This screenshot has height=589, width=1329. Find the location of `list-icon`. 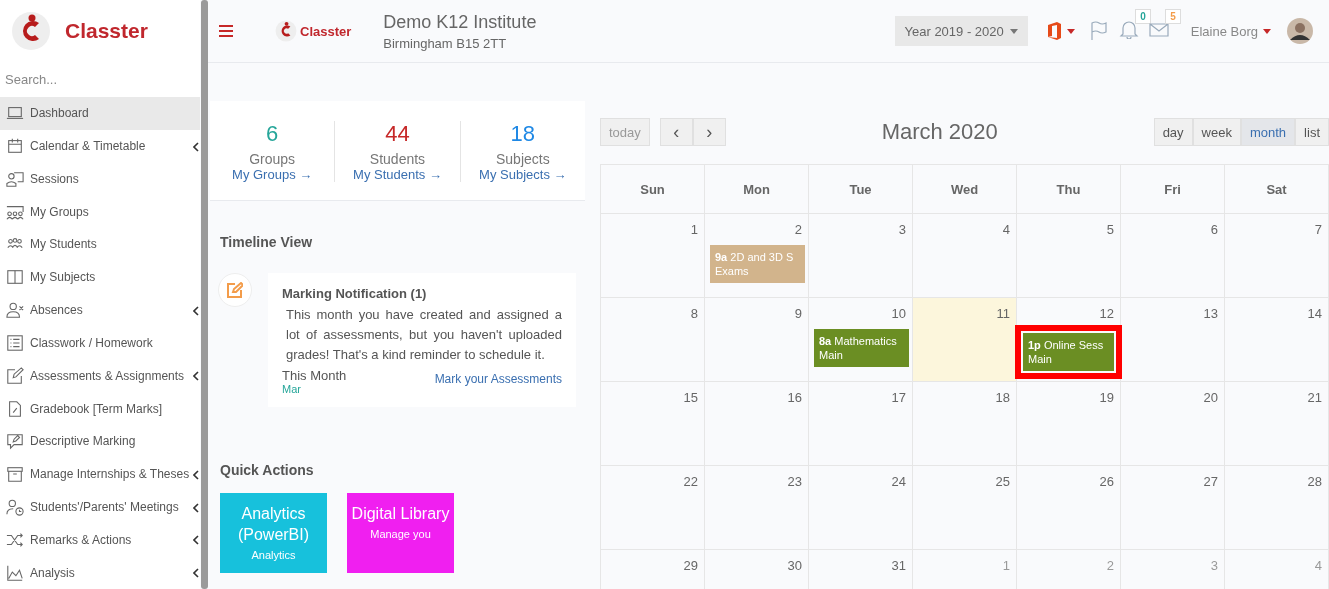

list-icon is located at coordinates (15, 342).